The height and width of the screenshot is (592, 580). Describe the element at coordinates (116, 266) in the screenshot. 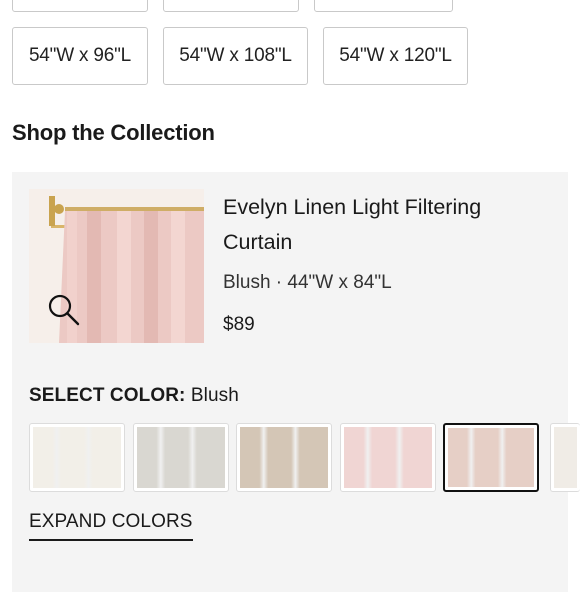

I see `product-image` at that location.